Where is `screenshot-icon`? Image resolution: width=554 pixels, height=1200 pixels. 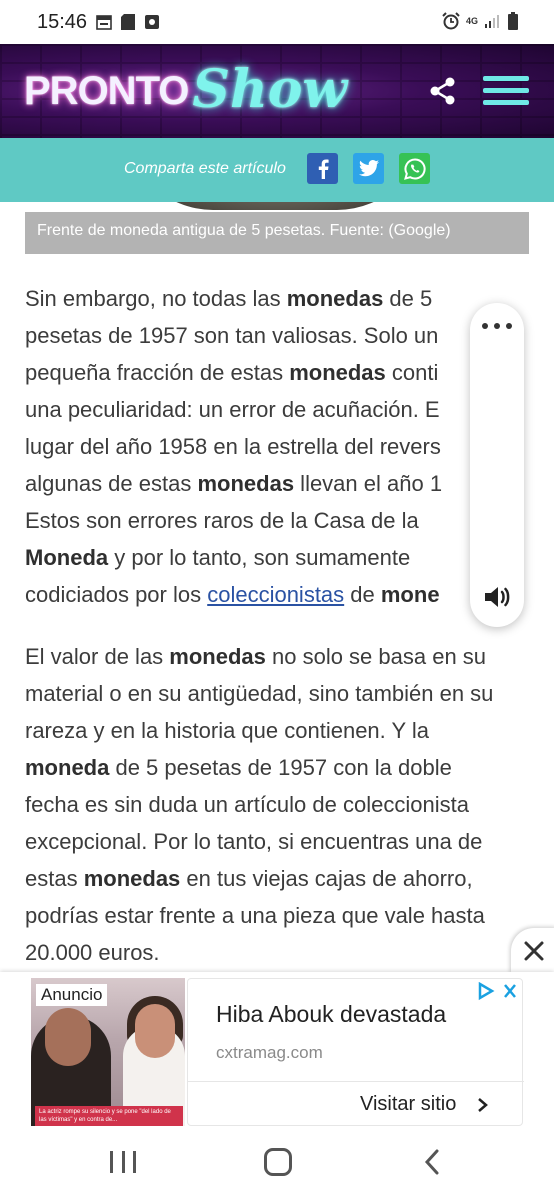 screenshot-icon is located at coordinates (152, 22).